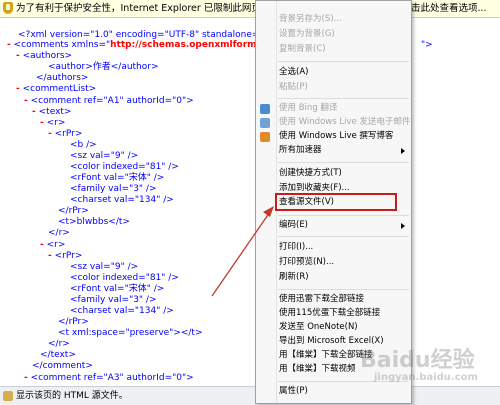 The height and width of the screenshot is (405, 500). Describe the element at coordinates (103, 67) in the screenshot. I see `author-line: <author>作者</author>` at that location.